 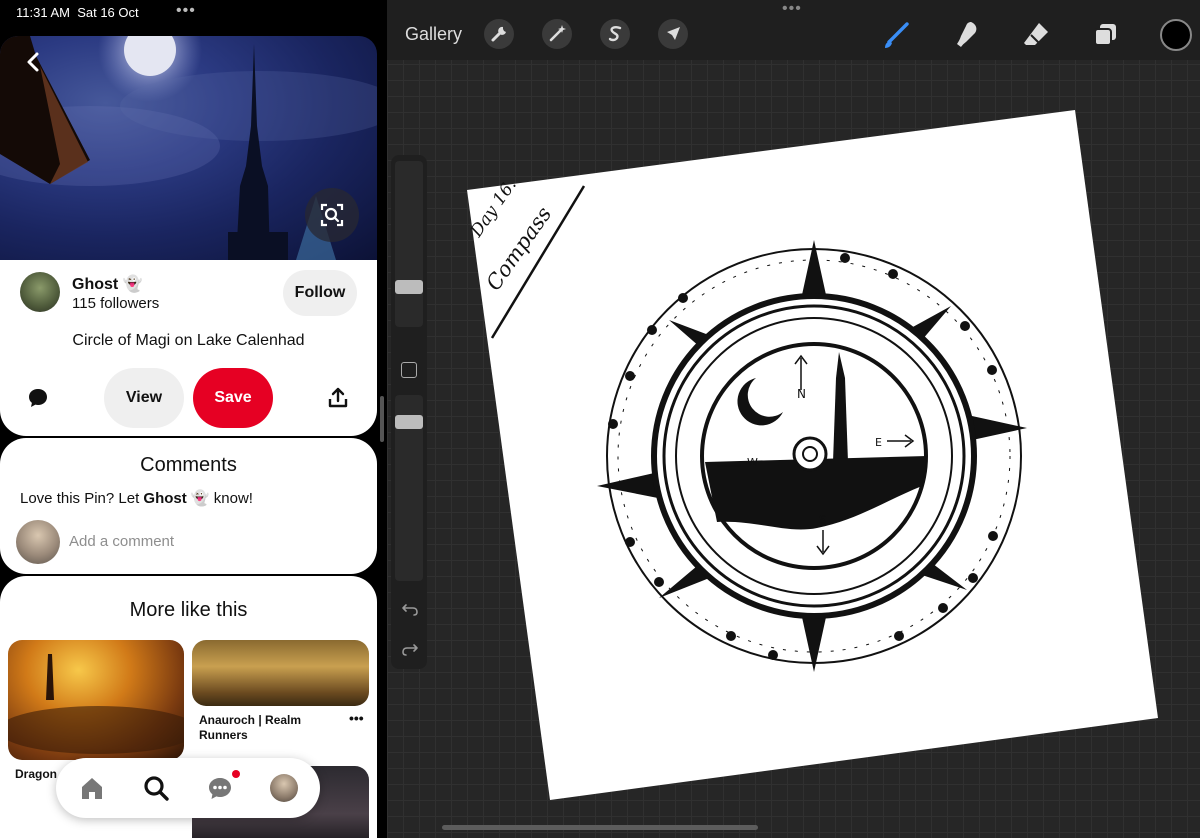 What do you see at coordinates (258, 246) in the screenshot?
I see `tower-base` at bounding box center [258, 246].